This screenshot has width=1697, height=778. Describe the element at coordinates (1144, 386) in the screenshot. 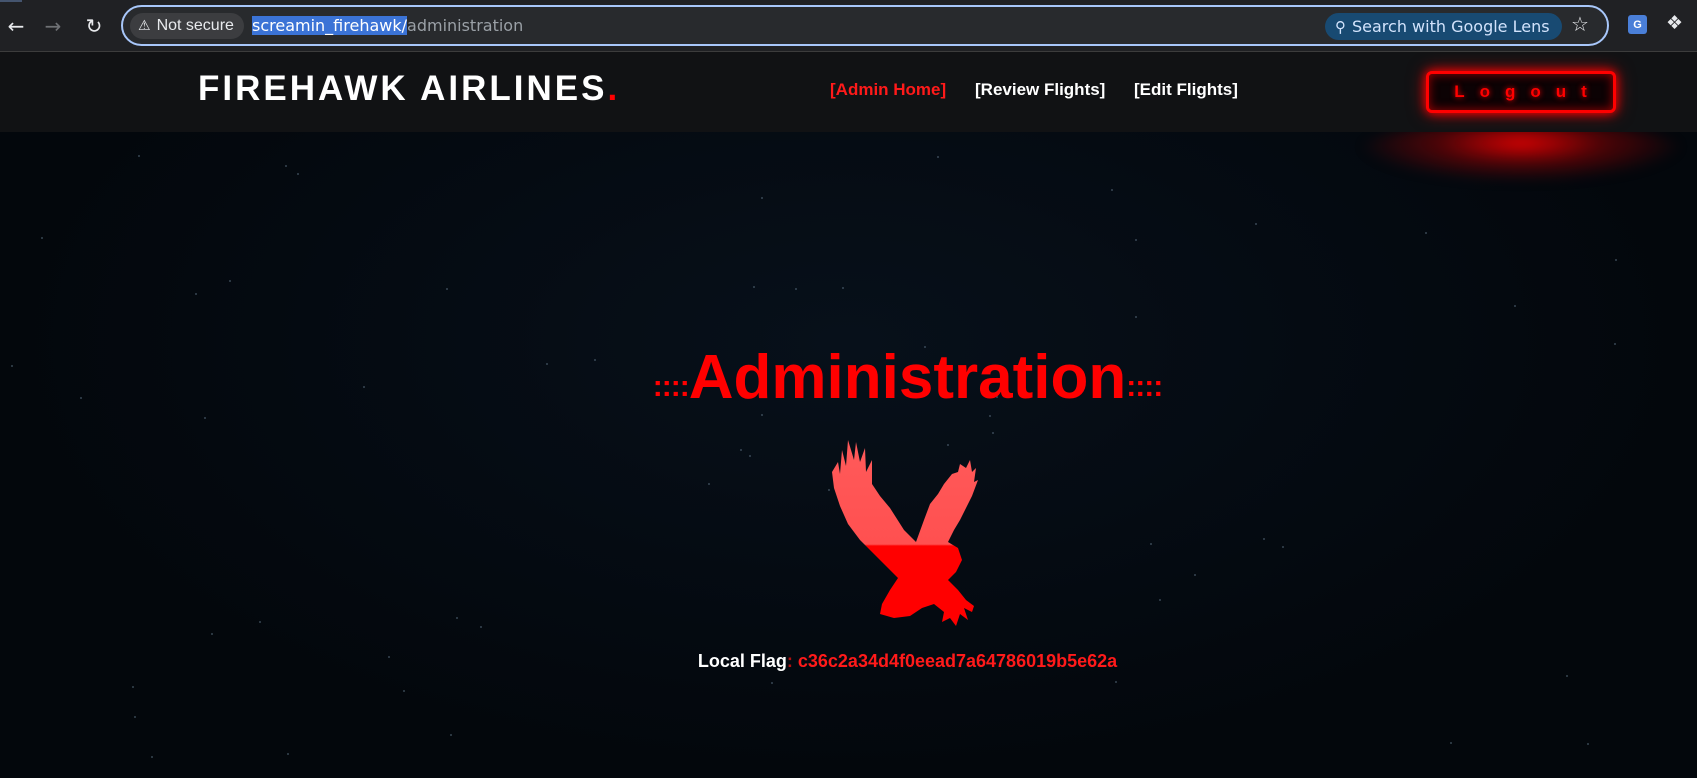

I see `title-right-decoration: ::::` at that location.